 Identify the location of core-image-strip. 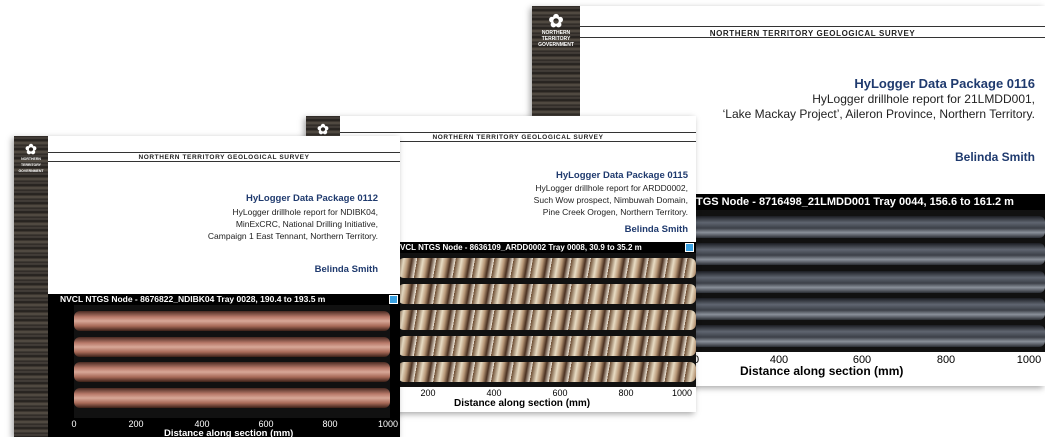
(31, 286).